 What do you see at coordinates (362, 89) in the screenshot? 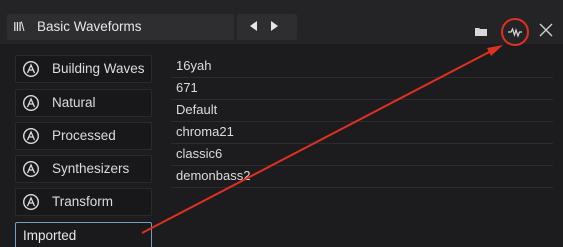
I see `list-item: 671` at bounding box center [362, 89].